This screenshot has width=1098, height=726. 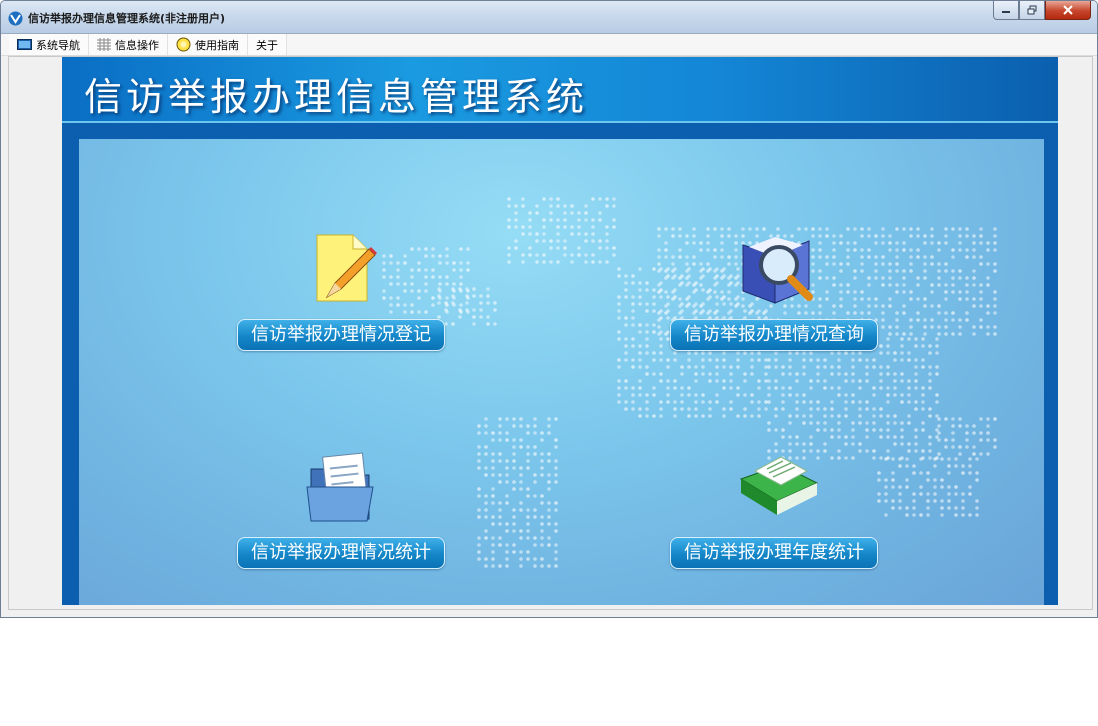 I want to click on menu-item-user-guide: 使用指南, so click(x=208, y=44).